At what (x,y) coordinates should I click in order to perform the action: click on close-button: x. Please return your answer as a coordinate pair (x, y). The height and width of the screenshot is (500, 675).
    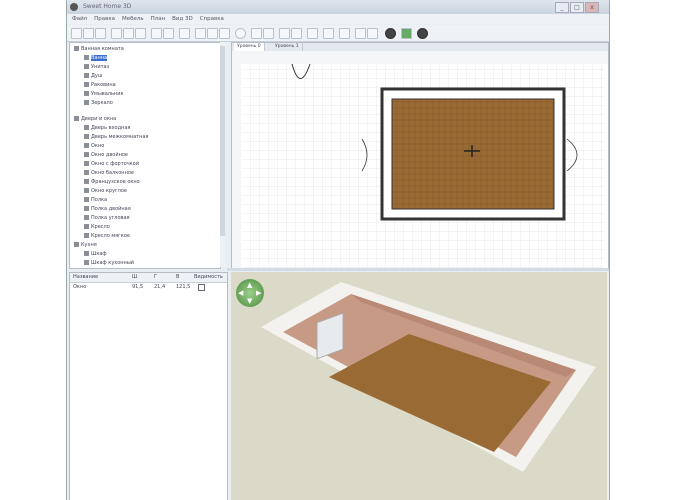
    Looking at the image, I should click on (592, 7).